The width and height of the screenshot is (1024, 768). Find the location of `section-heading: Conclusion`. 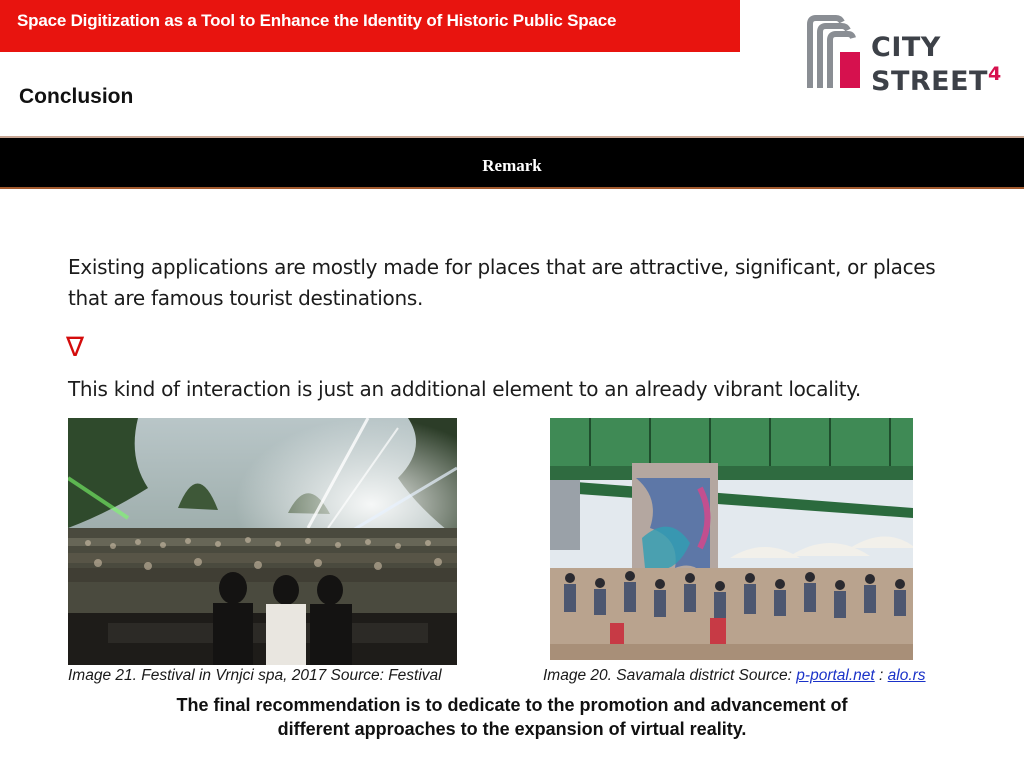

section-heading: Conclusion is located at coordinates (76, 96).